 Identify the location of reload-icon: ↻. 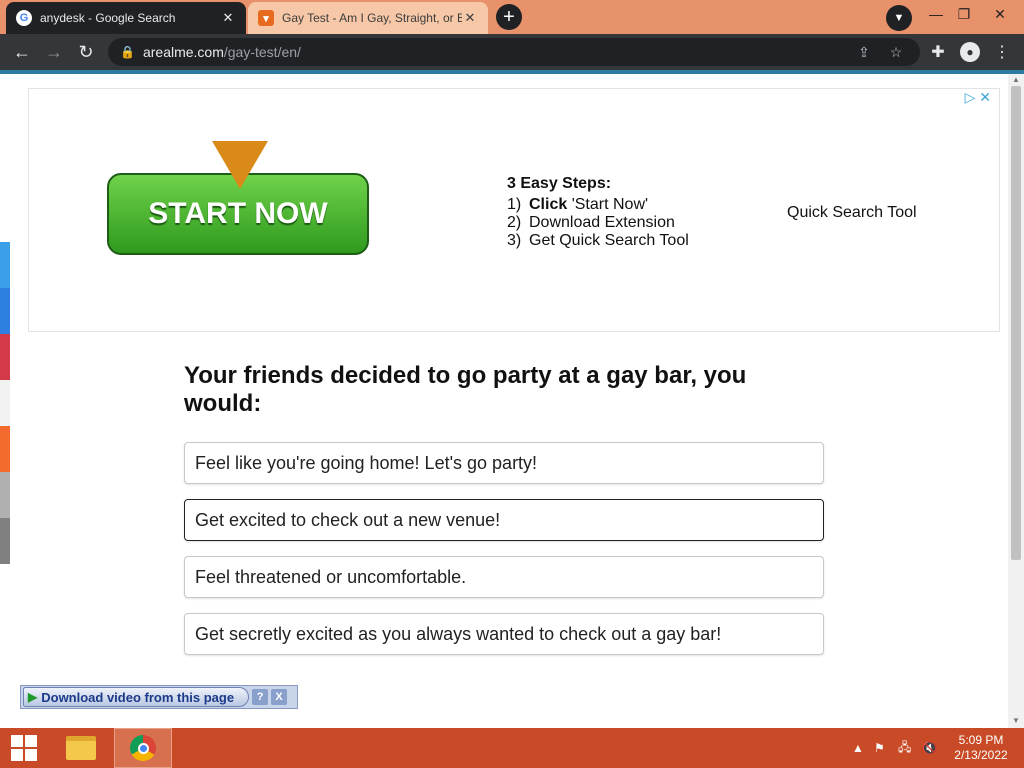
(86, 51).